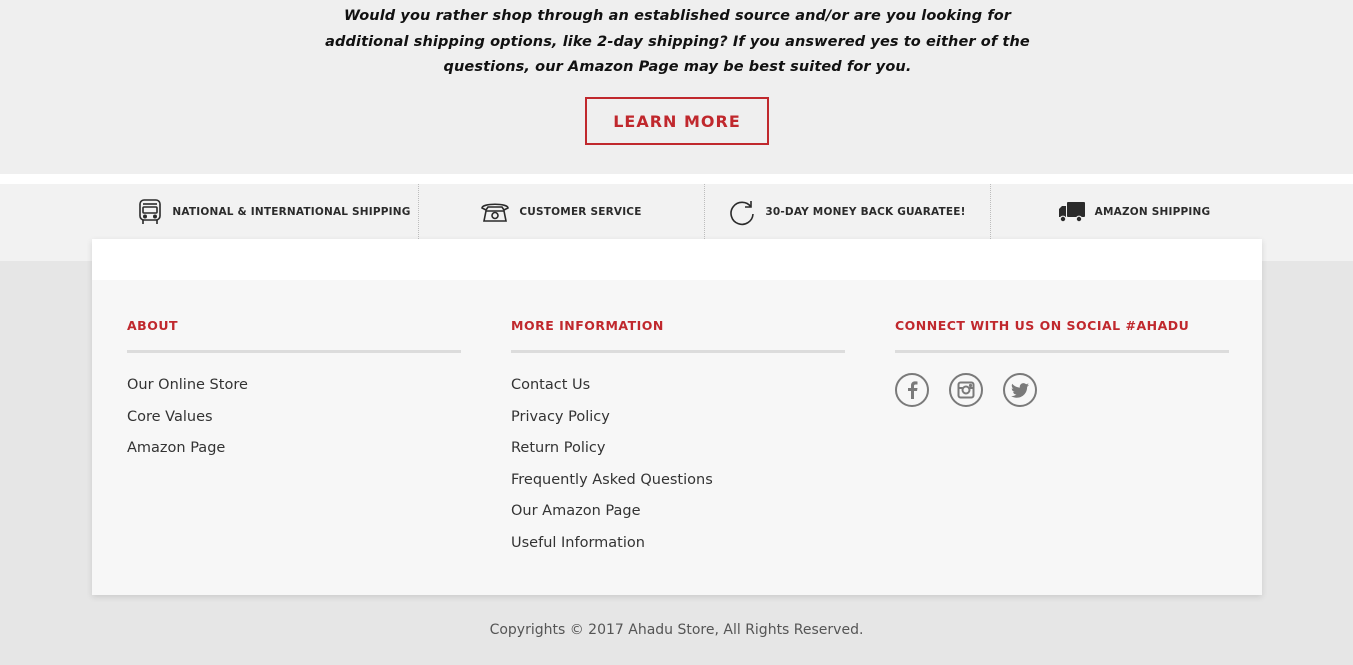 This screenshot has width=1353, height=665. What do you see at coordinates (153, 325) in the screenshot?
I see `about-title: ABOUT` at bounding box center [153, 325].